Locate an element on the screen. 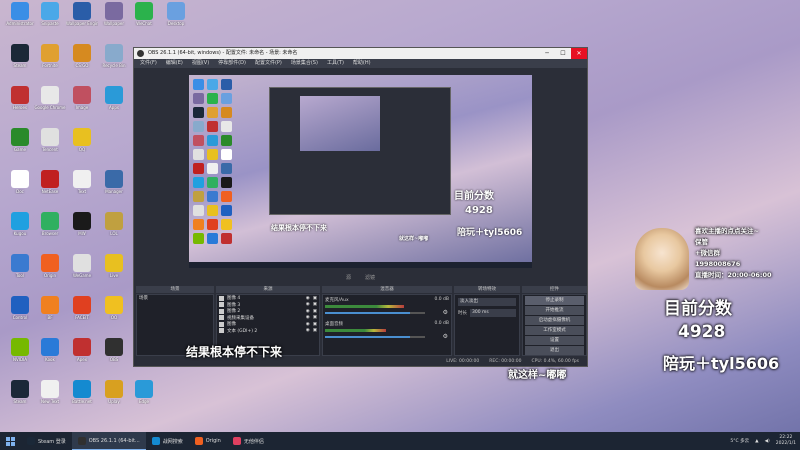  desktop-icon: OO is located at coordinates (114, 308).